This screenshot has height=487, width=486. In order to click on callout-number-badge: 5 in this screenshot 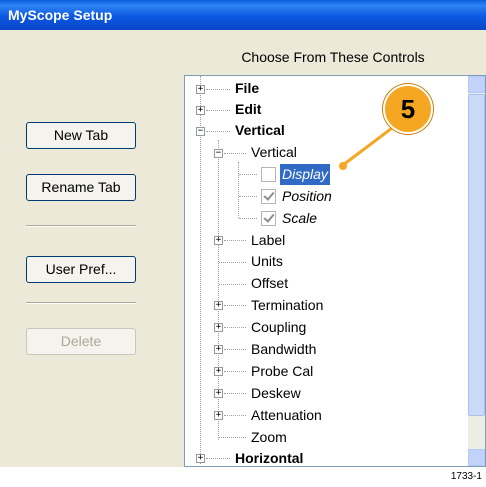, I will do `click(408, 109)`.